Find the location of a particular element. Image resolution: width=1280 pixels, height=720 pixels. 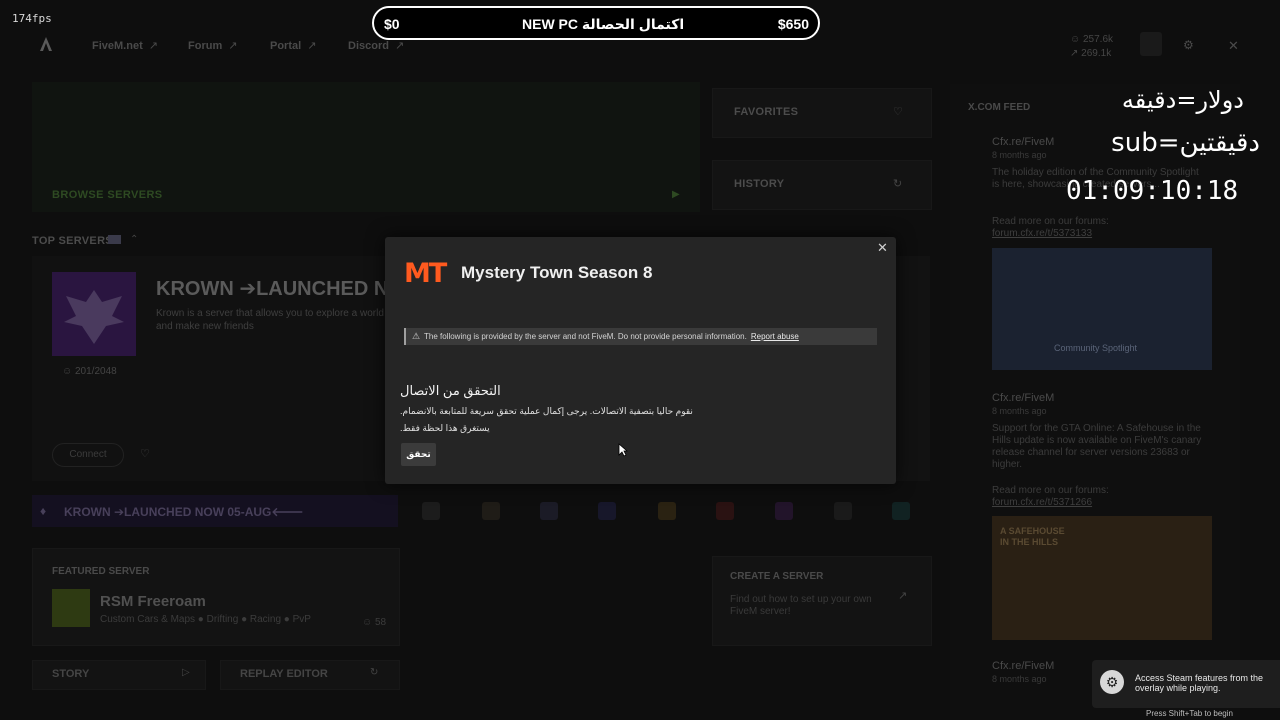

settings-gear-icon: ⚙ is located at coordinates (1188, 45).